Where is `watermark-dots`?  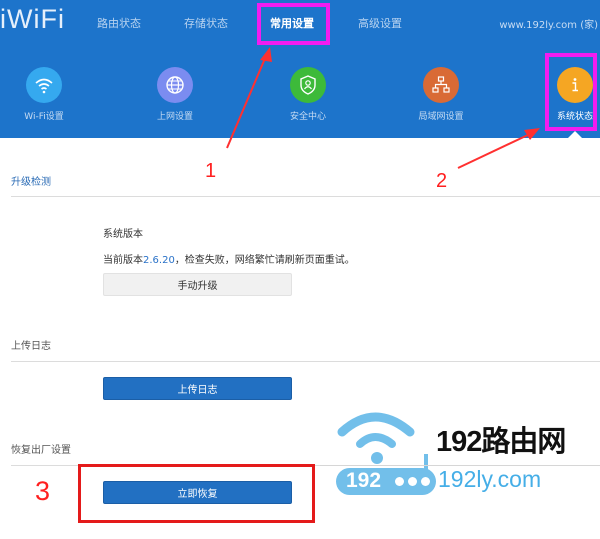
watermark-dots is located at coordinates (412, 481).